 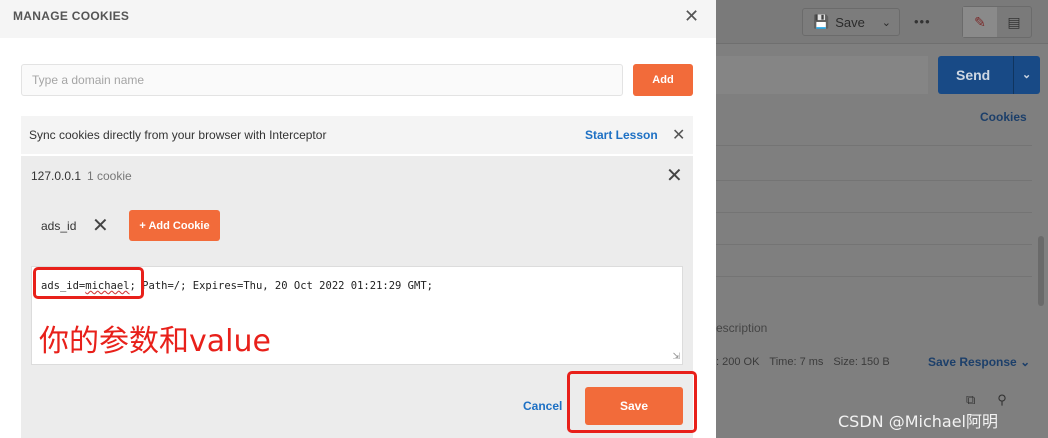 I want to click on bg-save-response: Save Response ⌄, so click(x=979, y=362).